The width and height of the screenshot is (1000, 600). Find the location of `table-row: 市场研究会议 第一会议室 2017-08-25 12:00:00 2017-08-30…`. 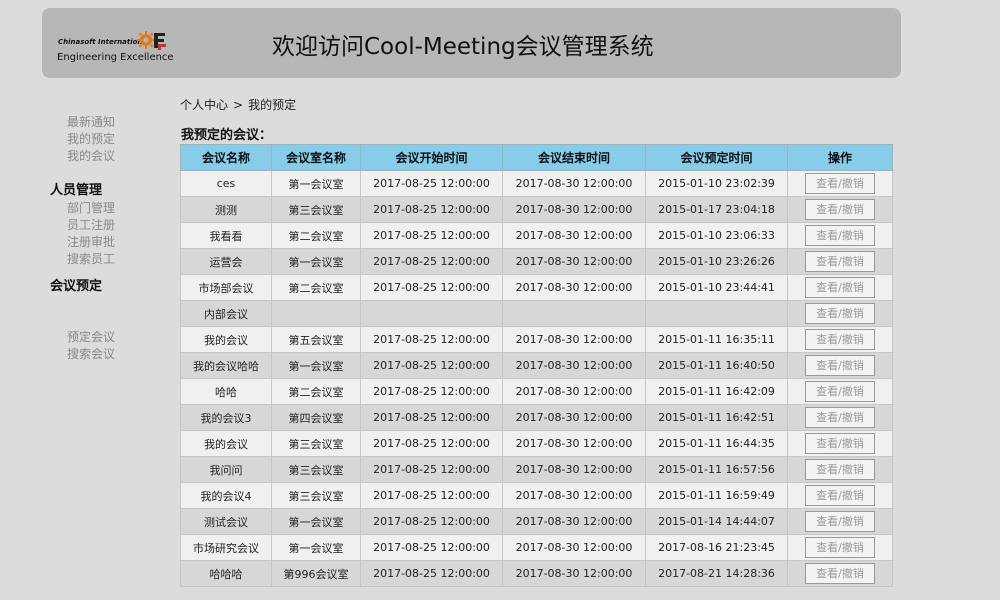

table-row: 市场研究会议 第一会议室 2017-08-25 12:00:00 2017-08-30… is located at coordinates (536, 547).